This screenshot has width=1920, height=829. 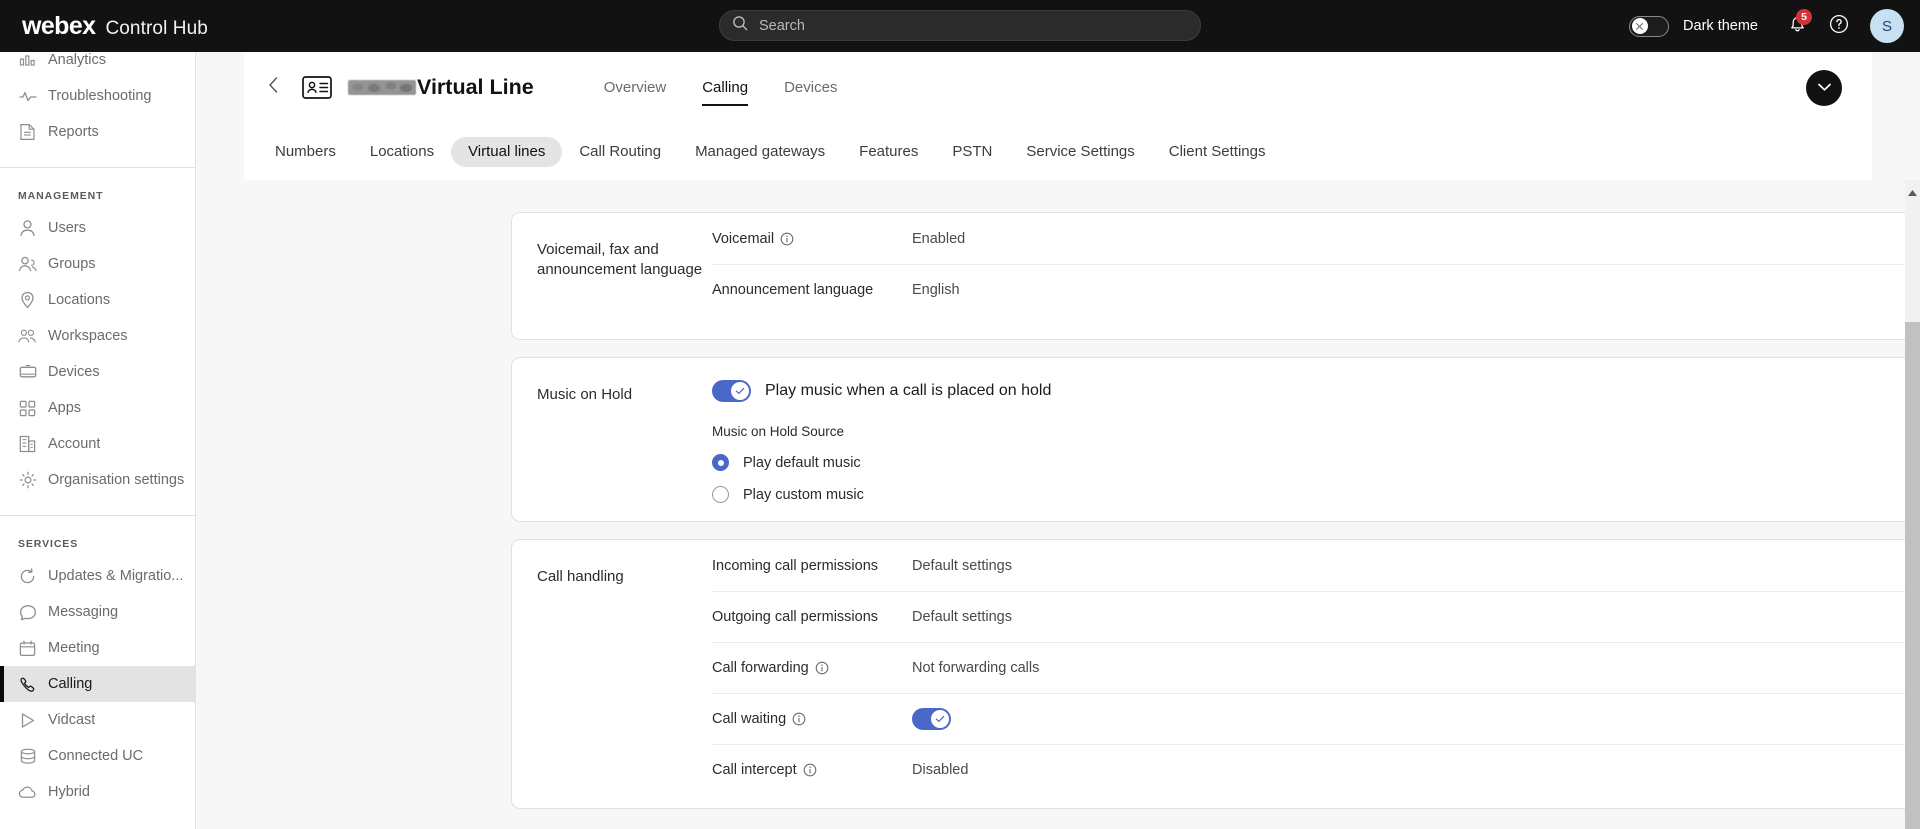 I want to click on settings-row-label: Voicemail, so click(x=743, y=238).